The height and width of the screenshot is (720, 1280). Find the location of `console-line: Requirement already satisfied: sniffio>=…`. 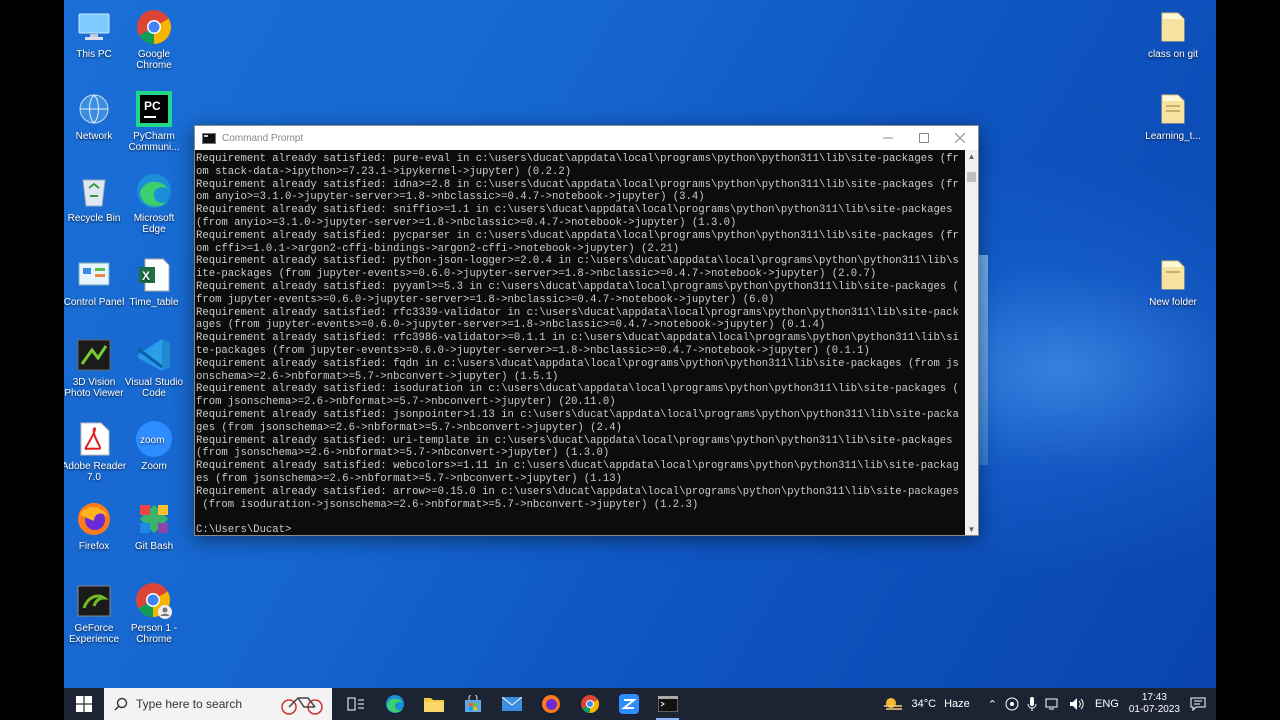

console-line: Requirement already satisfied: sniffio>=… is located at coordinates (574, 210).